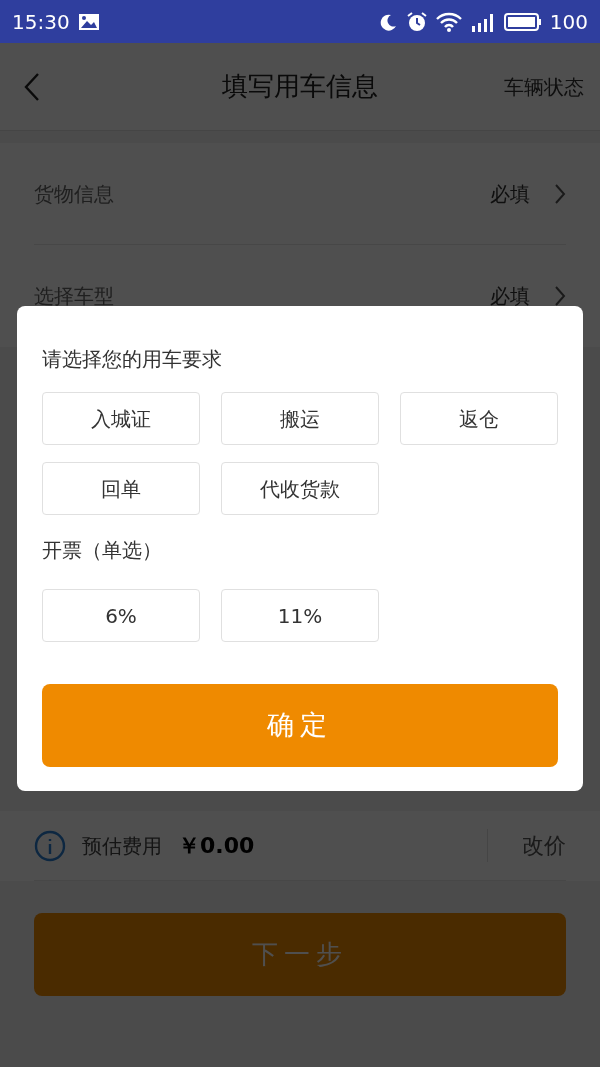 Image resolution: width=600 pixels, height=1067 pixels. Describe the element at coordinates (50, 845) in the screenshot. I see `info-icon` at that location.